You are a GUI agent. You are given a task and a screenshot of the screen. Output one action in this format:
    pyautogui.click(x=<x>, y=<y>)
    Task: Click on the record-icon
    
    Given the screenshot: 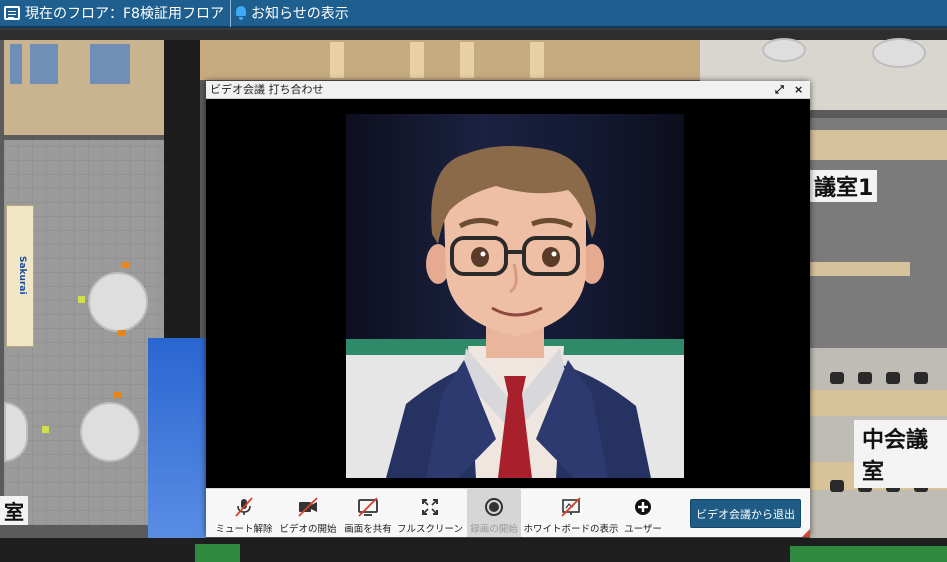 What is the action you would take?
    pyautogui.click(x=494, y=507)
    